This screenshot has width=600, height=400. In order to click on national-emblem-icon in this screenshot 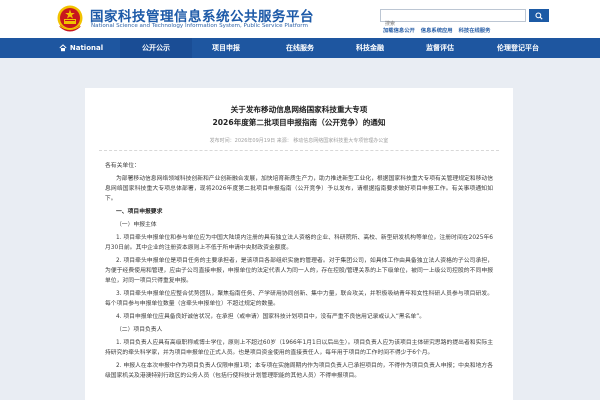, I will do `click(70, 19)`.